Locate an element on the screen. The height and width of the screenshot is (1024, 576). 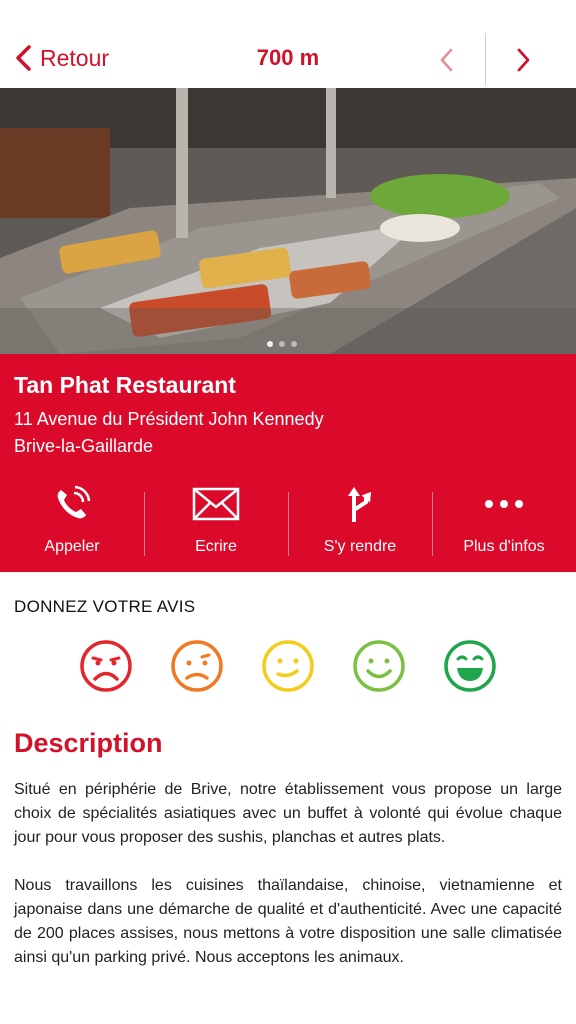
address-street: 11 Avenue du Président John Kennedy is located at coordinates (169, 419).